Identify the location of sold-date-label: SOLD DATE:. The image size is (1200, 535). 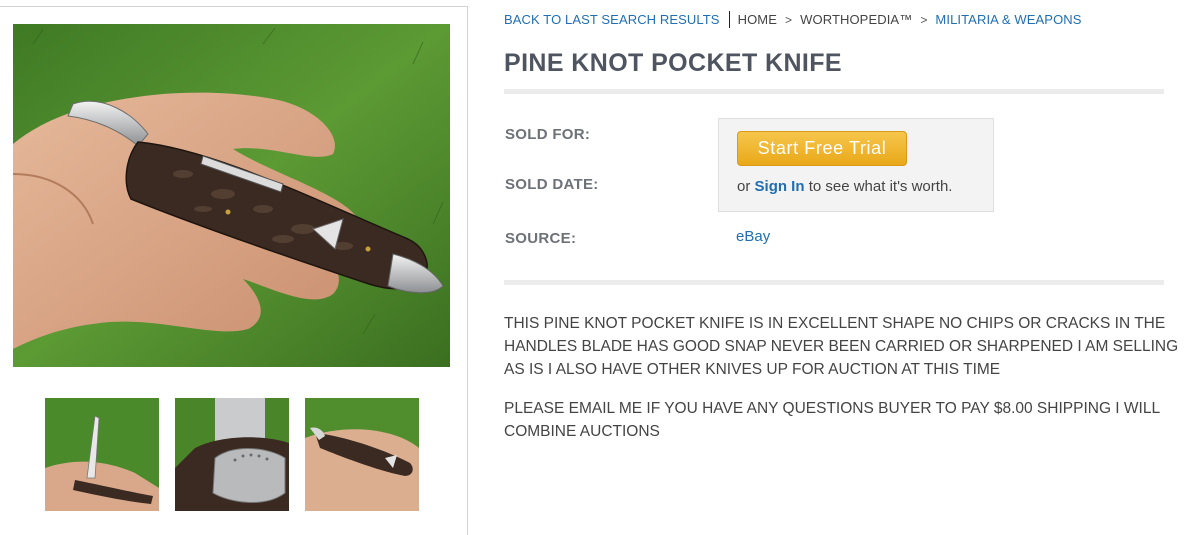
(552, 184).